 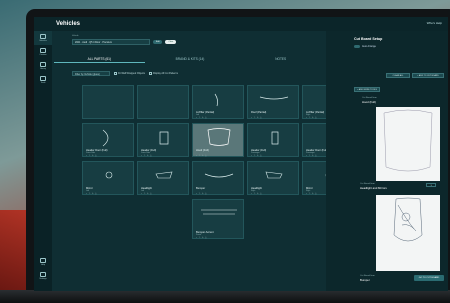 I want to click on toggle-switch, so click(x=357, y=46).